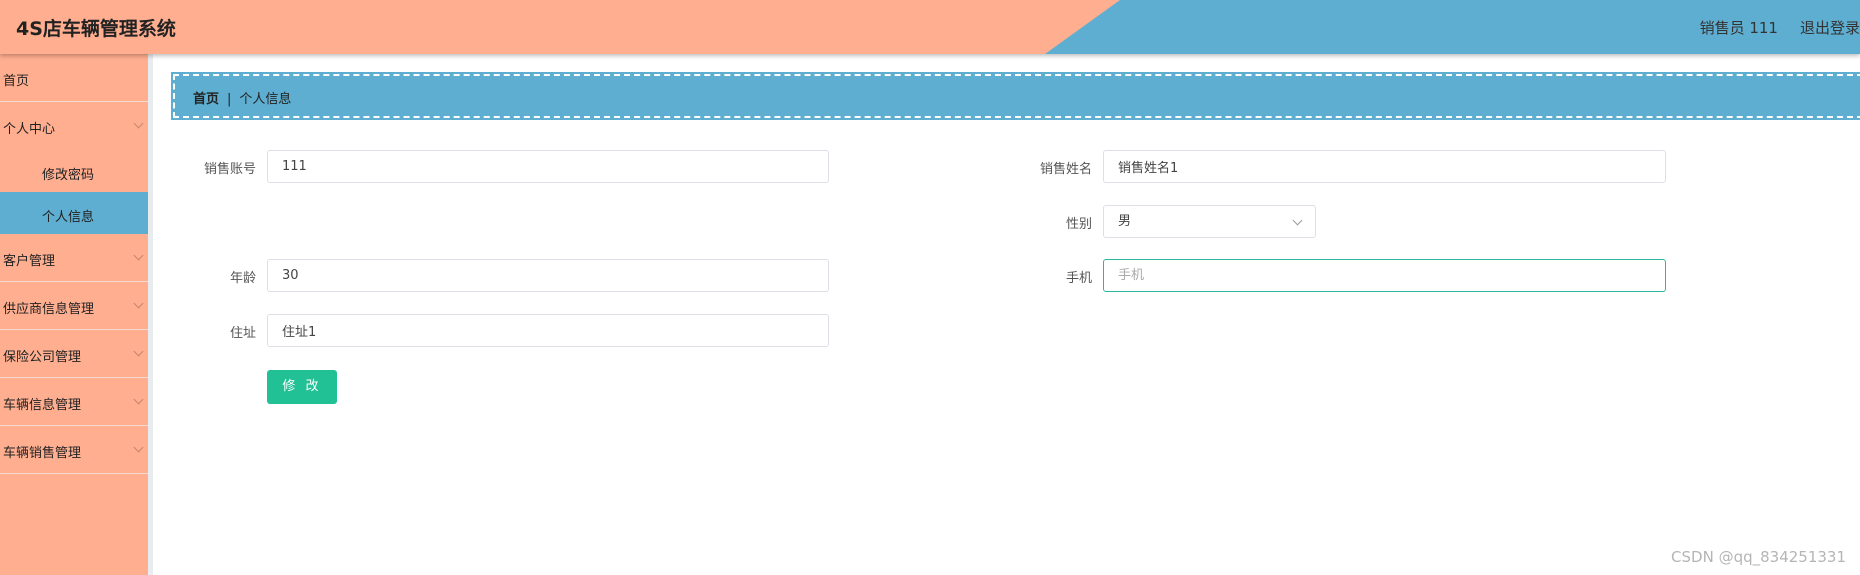  What do you see at coordinates (1830, 27) in the screenshot?
I see `logout-link: 退出登录` at bounding box center [1830, 27].